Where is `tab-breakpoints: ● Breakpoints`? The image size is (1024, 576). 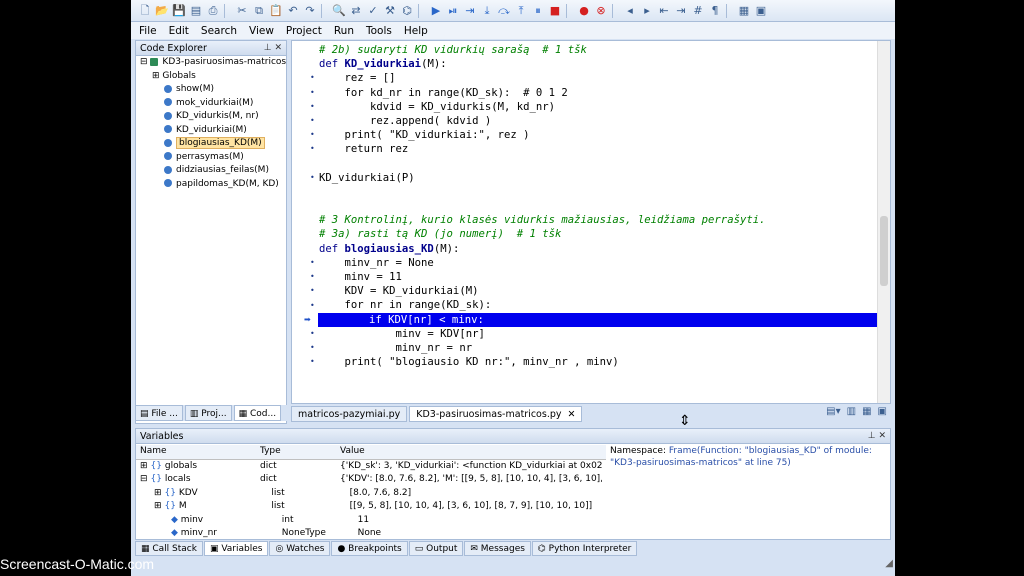 tab-breakpoints: ● Breakpoints is located at coordinates (369, 548).